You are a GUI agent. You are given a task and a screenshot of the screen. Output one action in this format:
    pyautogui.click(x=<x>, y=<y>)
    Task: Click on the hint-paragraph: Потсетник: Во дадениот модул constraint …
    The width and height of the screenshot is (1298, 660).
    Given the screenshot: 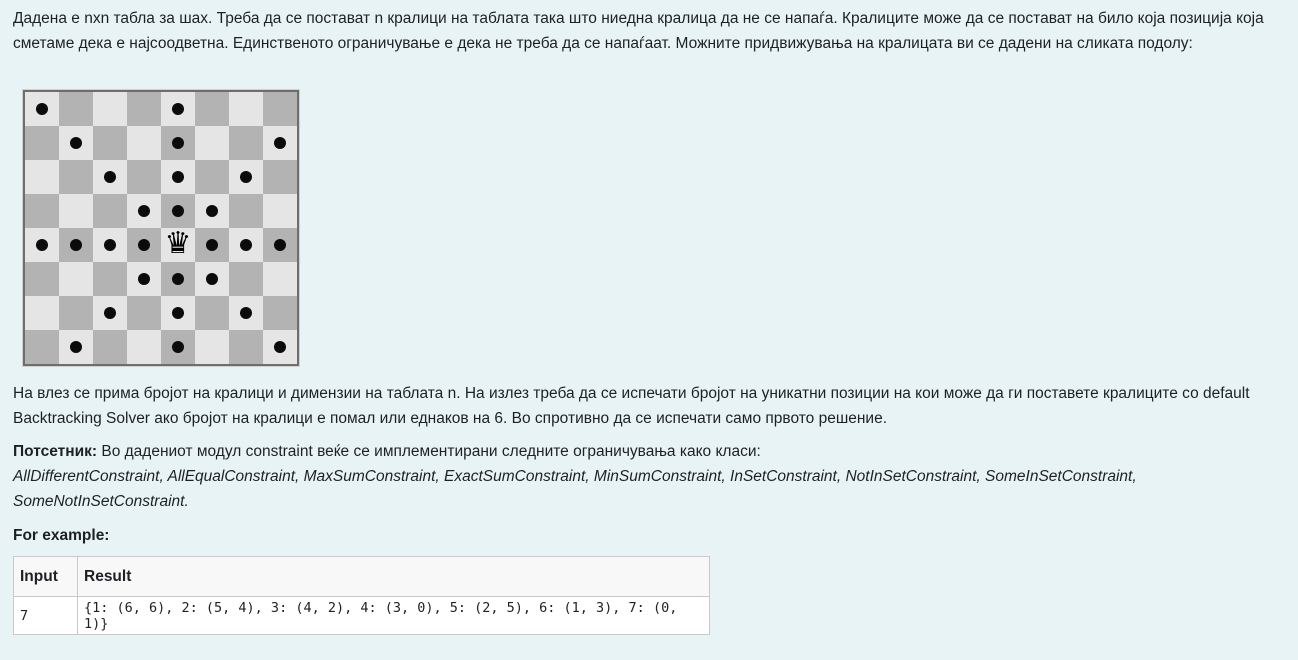 What is the action you would take?
    pyautogui.click(x=650, y=476)
    